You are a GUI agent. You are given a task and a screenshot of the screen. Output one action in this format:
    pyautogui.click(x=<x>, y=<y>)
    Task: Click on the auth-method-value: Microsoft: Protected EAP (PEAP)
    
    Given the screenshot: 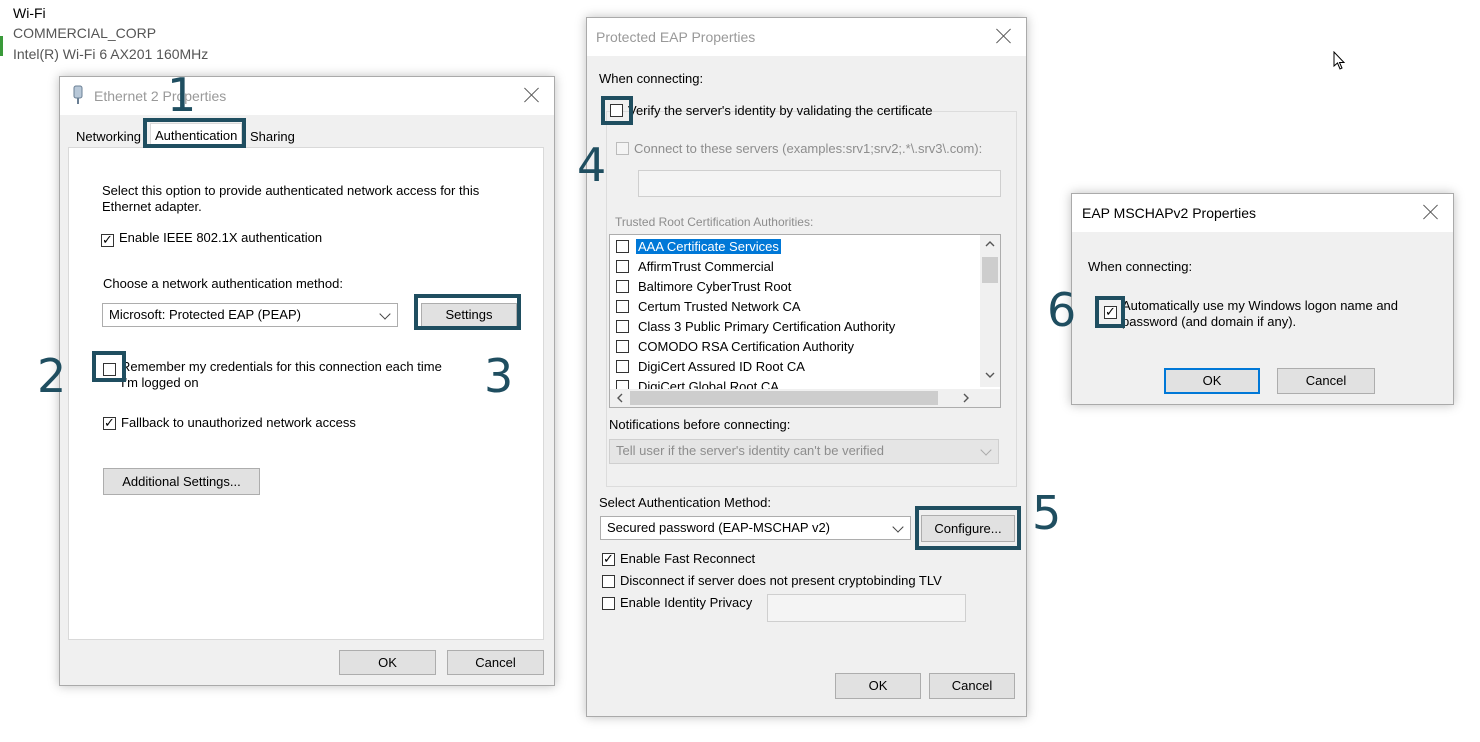 What is the action you would take?
    pyautogui.click(x=205, y=314)
    